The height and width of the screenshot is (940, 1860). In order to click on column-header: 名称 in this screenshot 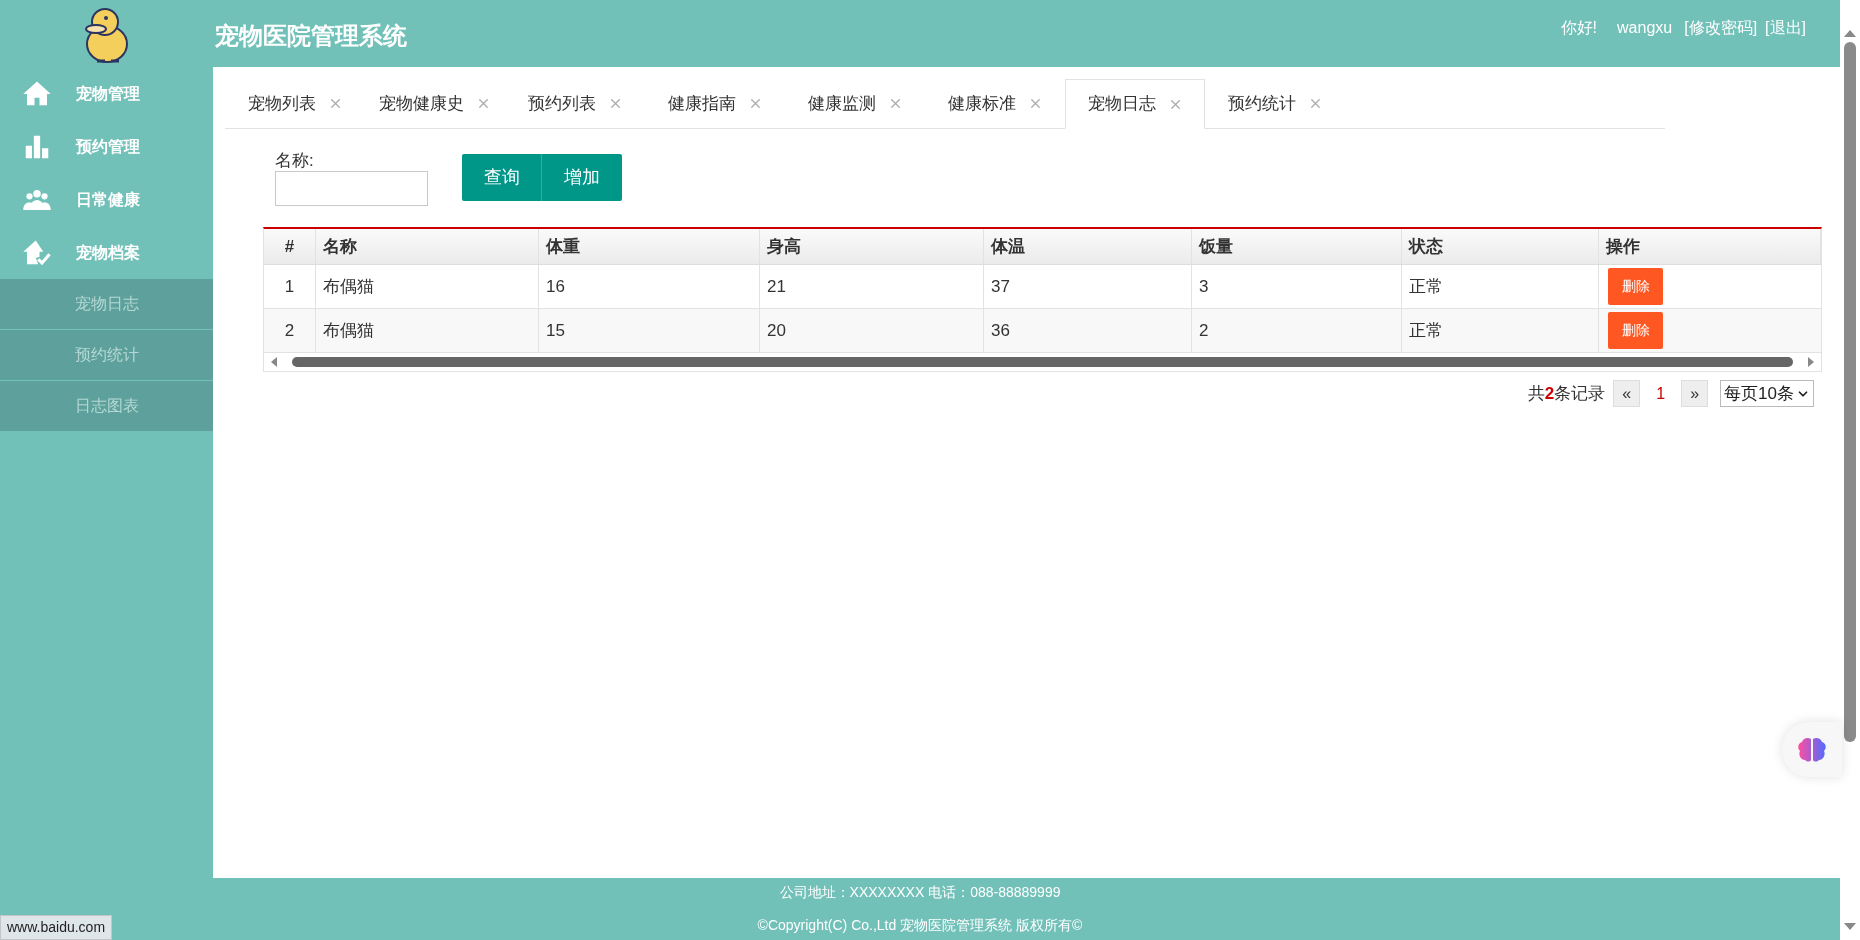, I will do `click(427, 246)`.